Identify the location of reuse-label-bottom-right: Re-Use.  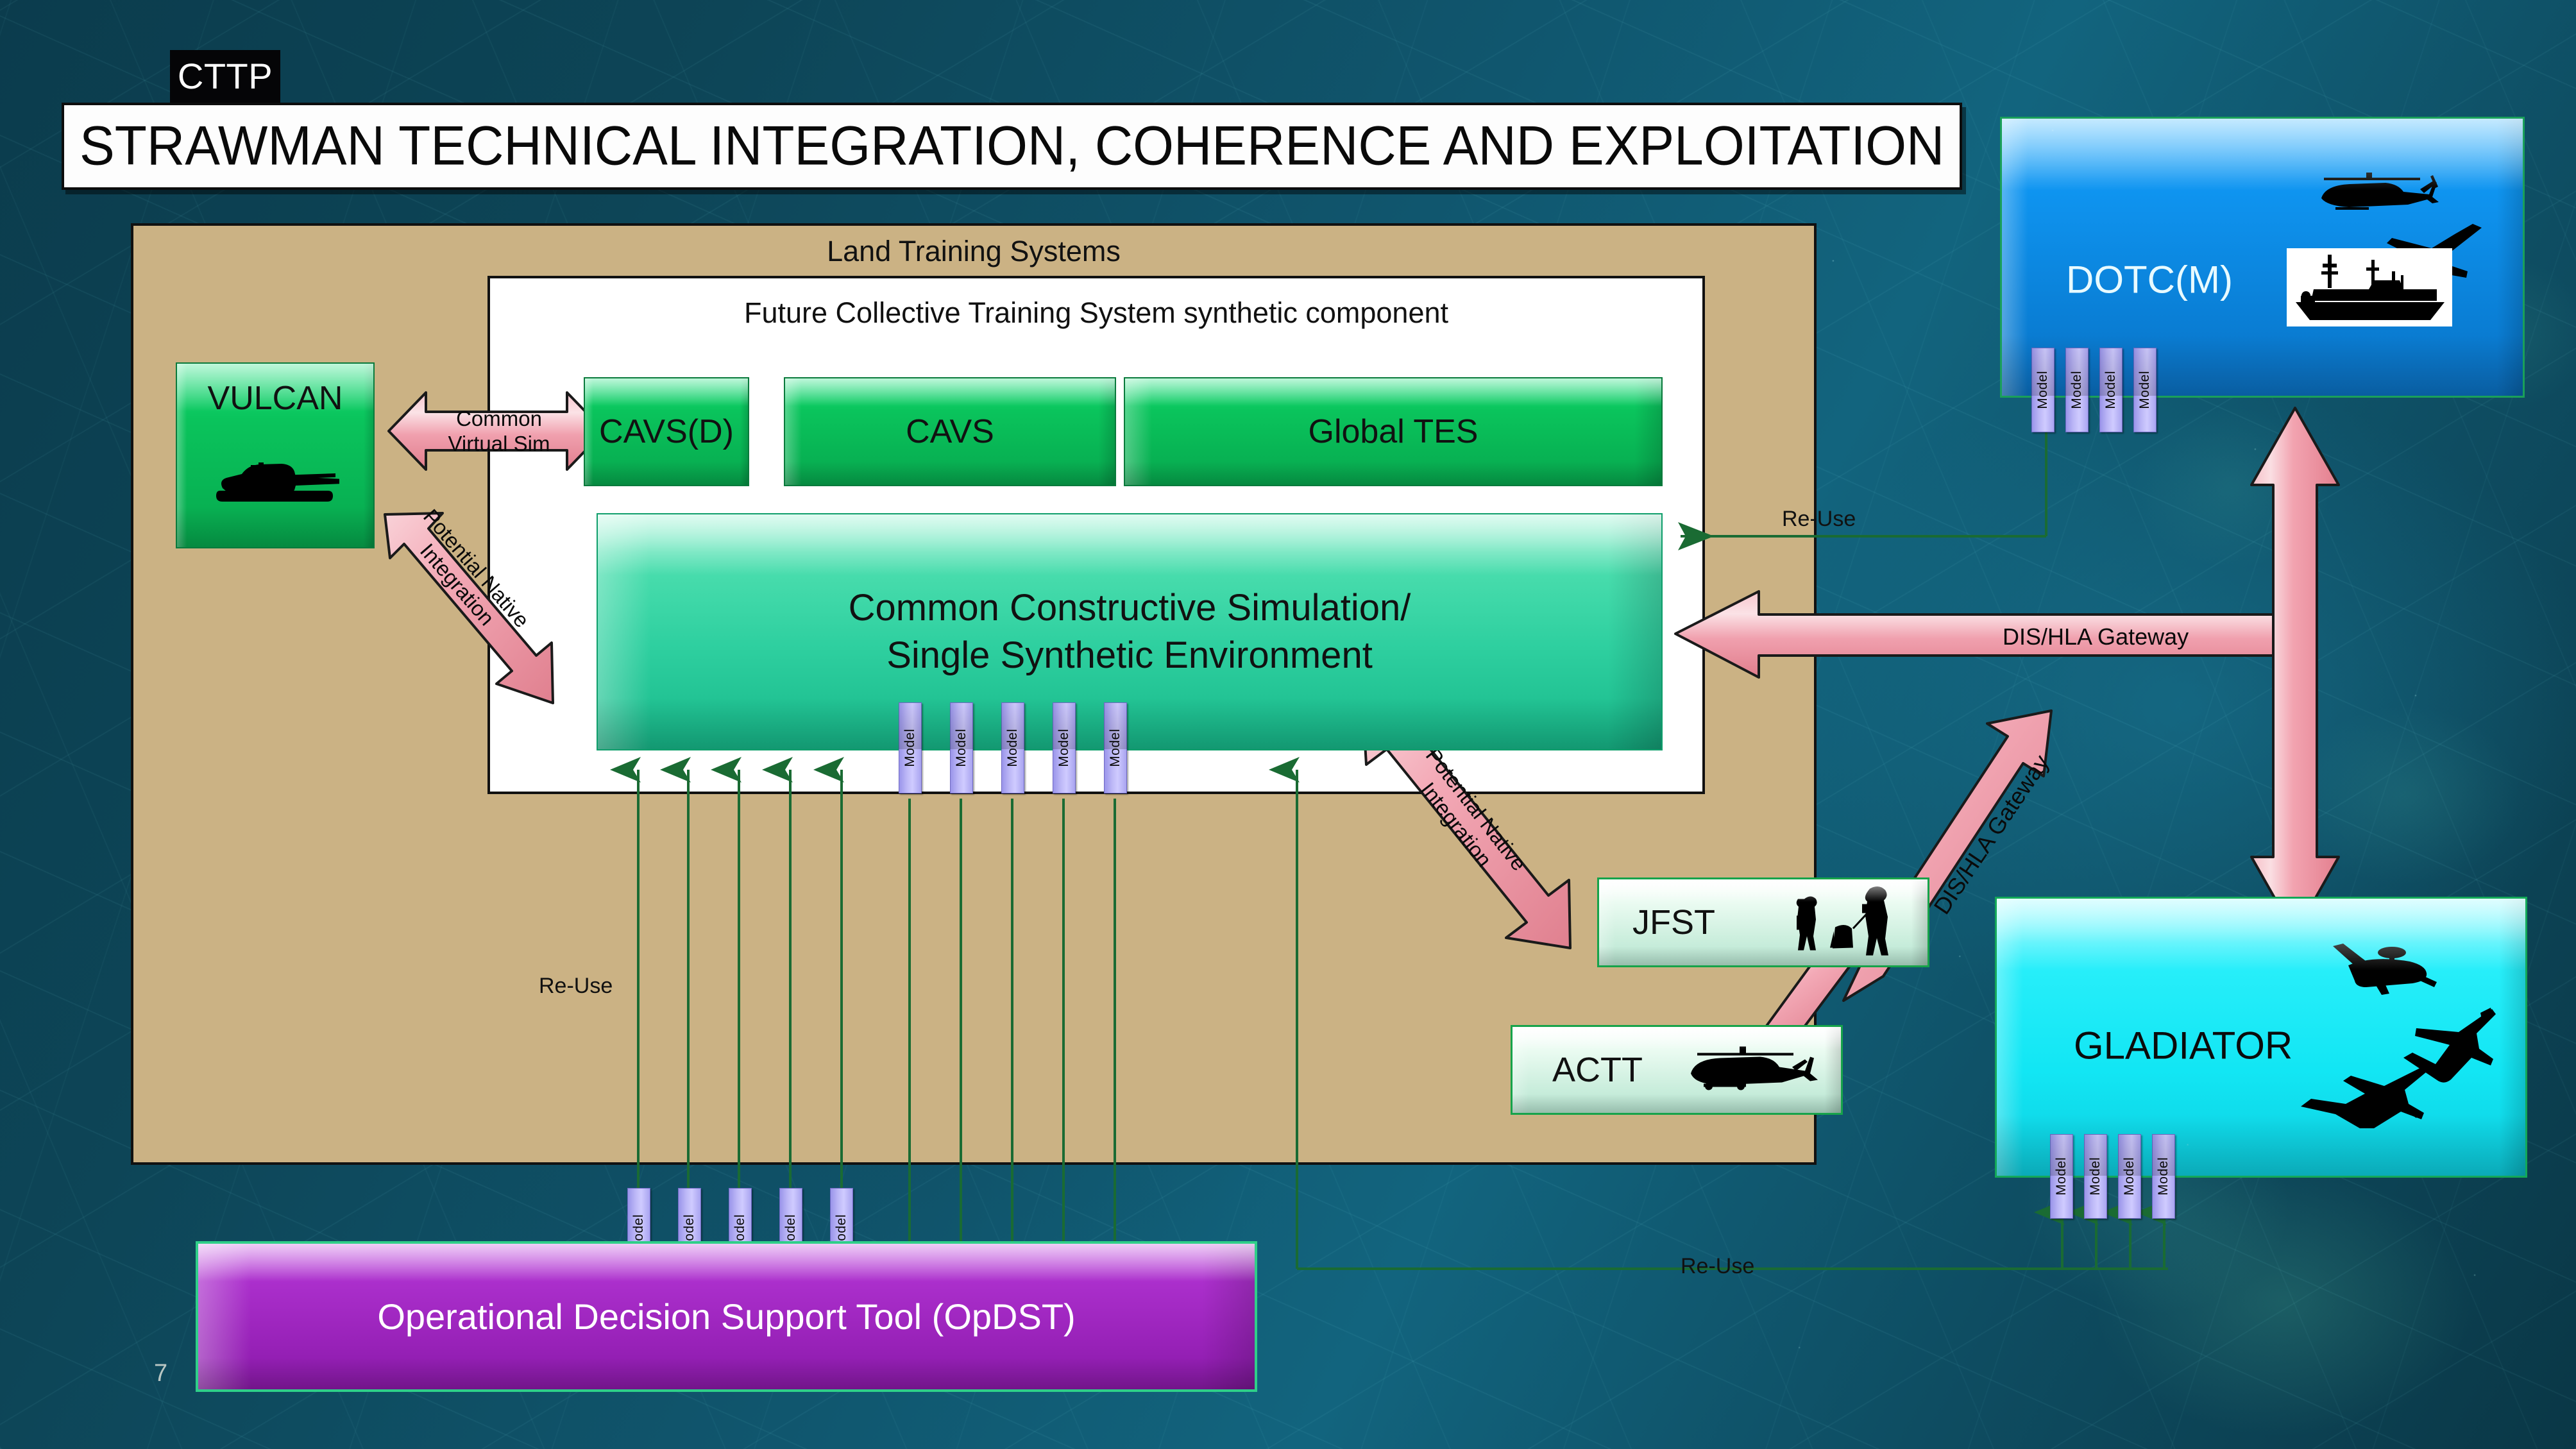
(1718, 1266).